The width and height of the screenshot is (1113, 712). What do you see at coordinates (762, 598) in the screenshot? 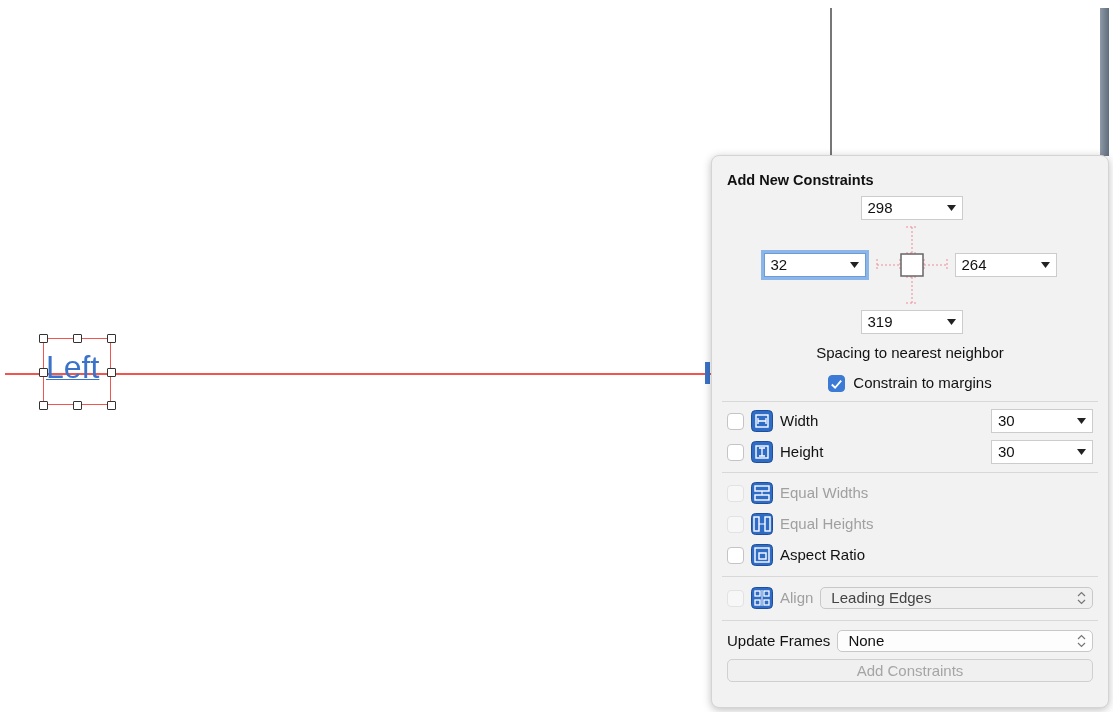
I see `align-icon` at bounding box center [762, 598].